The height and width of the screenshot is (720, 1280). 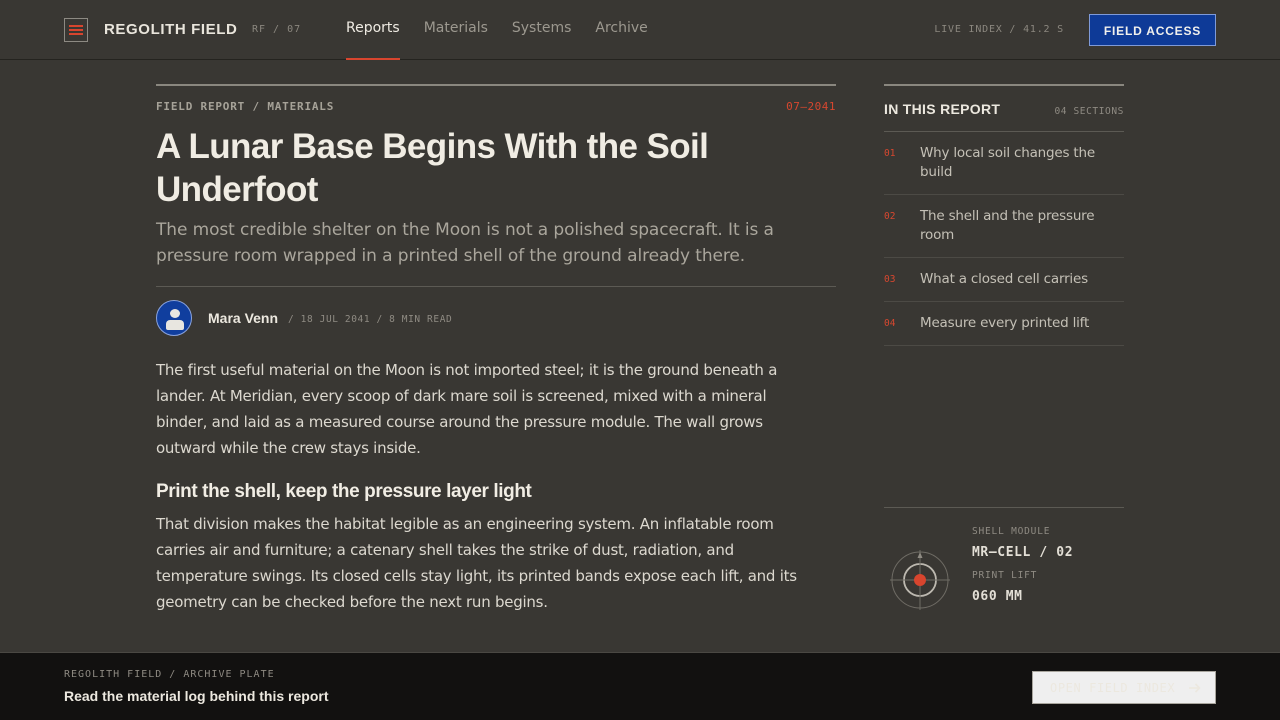 I want to click on toc-item-label: Measure every printed lift, so click(x=1005, y=323).